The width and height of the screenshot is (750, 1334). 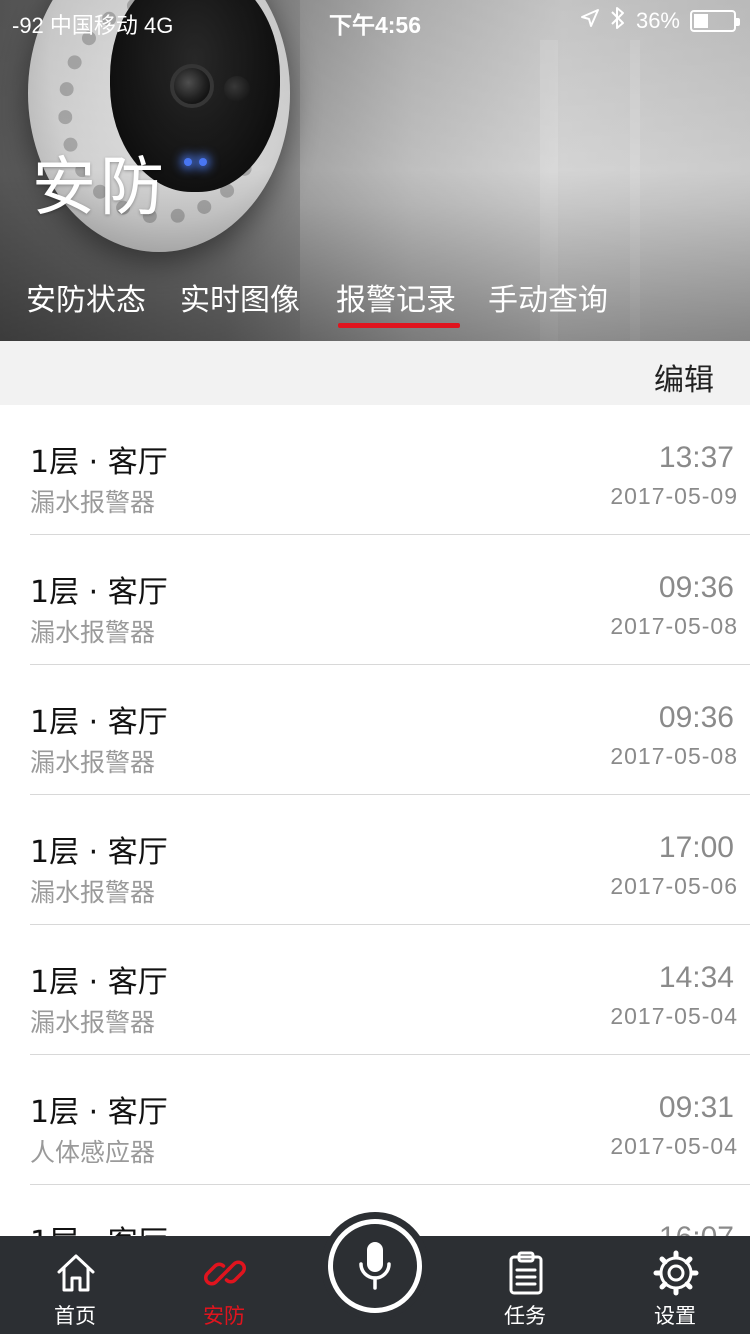 What do you see at coordinates (375, 990) in the screenshot?
I see `list-item: 1层 · 客厅 漏水报警器 14:34 2017-05-04` at bounding box center [375, 990].